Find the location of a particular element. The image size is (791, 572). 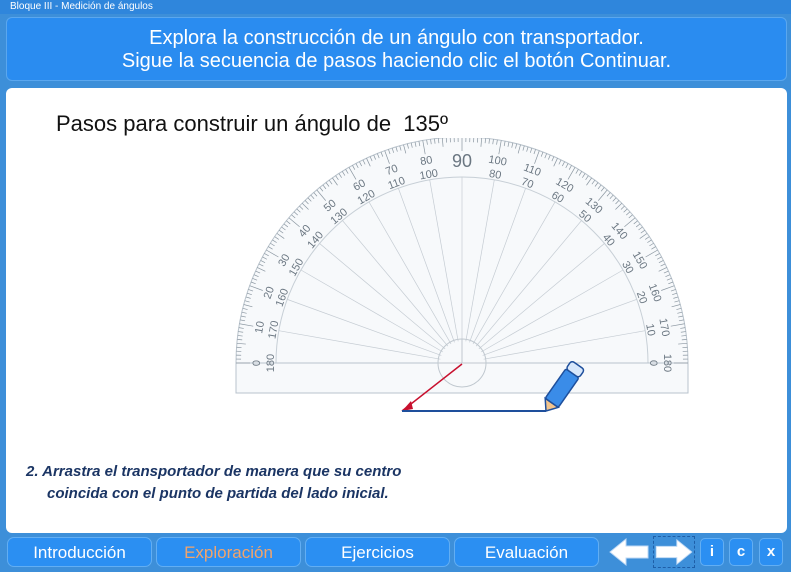

info-button: i is located at coordinates (712, 552).